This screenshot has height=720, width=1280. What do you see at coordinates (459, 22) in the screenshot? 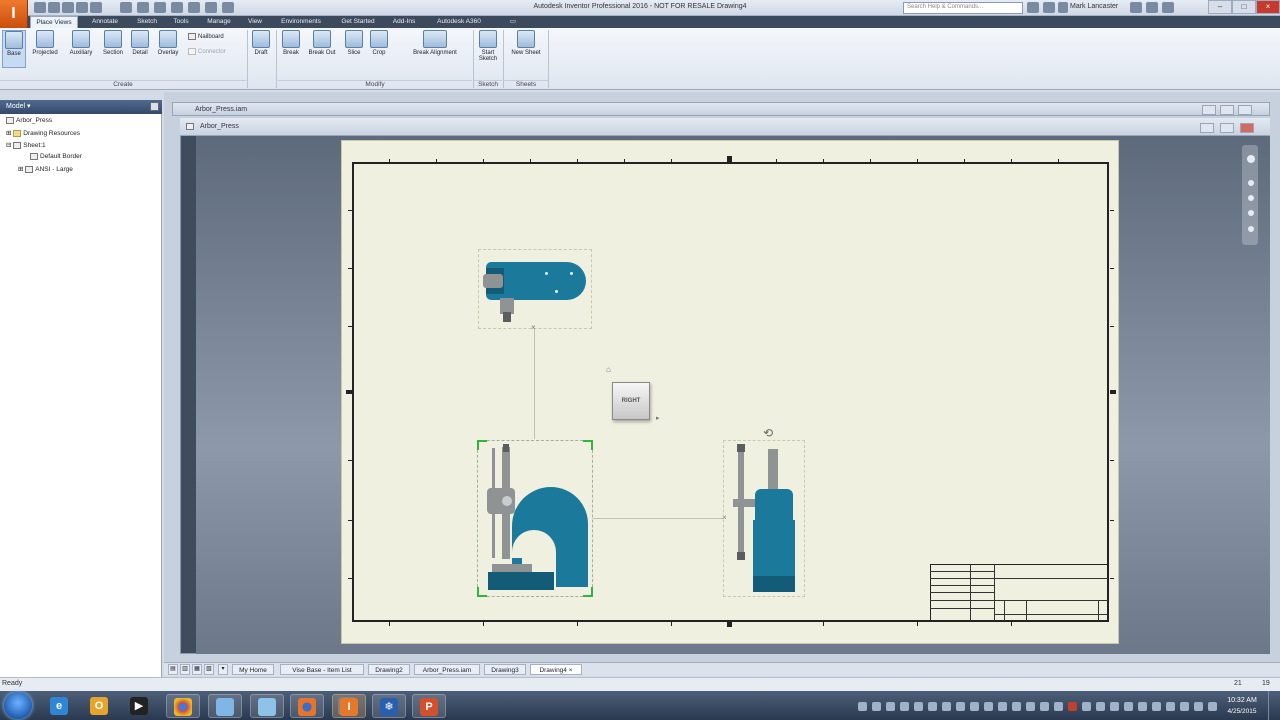
I see `tab-autodesk-a360: Autodesk A360` at bounding box center [459, 22].